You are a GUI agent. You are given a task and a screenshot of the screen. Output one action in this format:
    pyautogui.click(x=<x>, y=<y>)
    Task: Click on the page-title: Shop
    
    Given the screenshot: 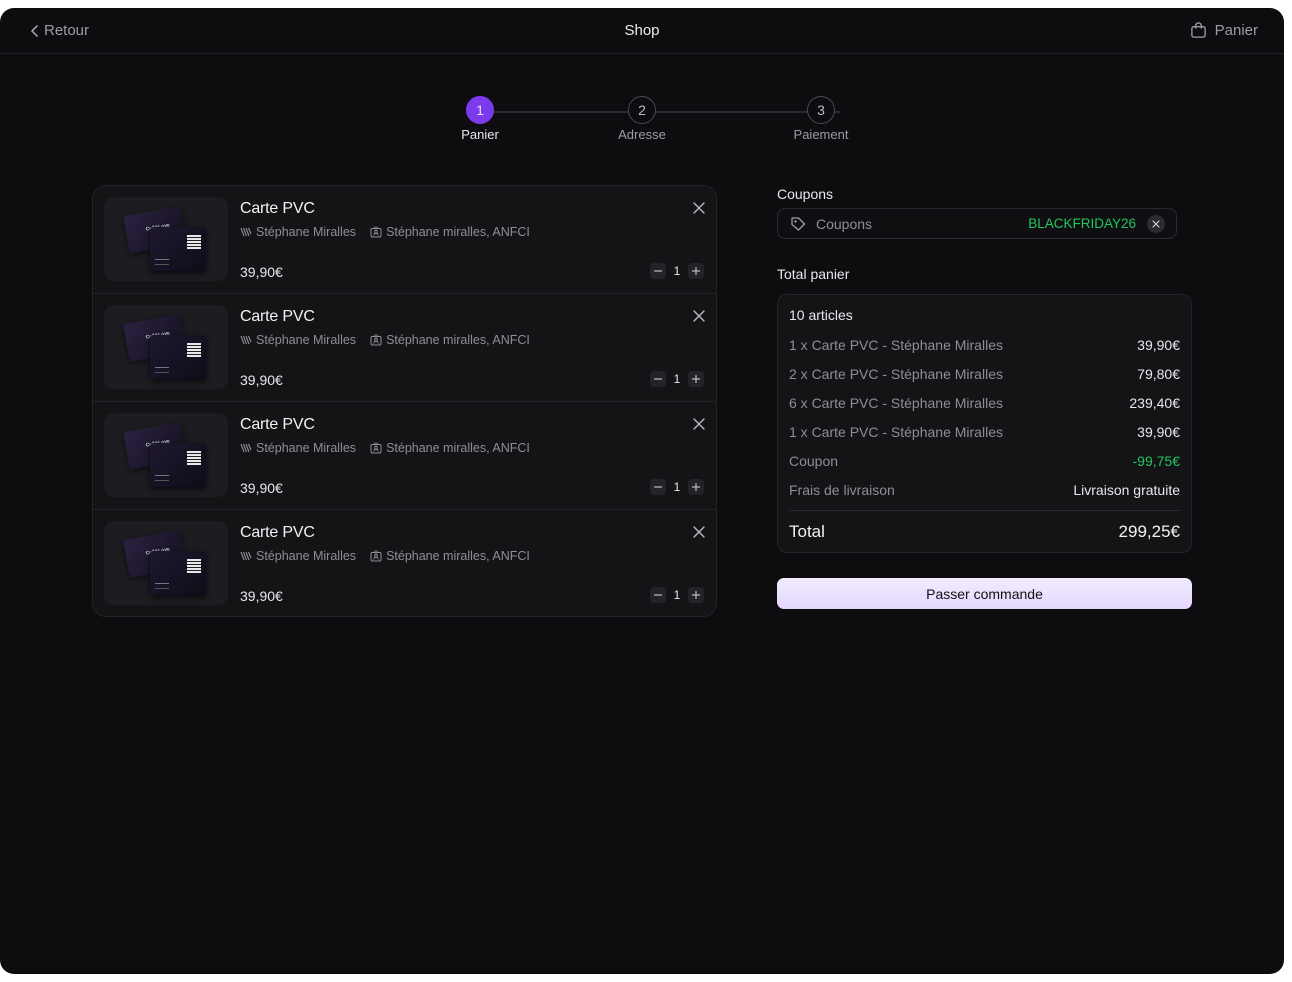 What is the action you would take?
    pyautogui.click(x=642, y=30)
    